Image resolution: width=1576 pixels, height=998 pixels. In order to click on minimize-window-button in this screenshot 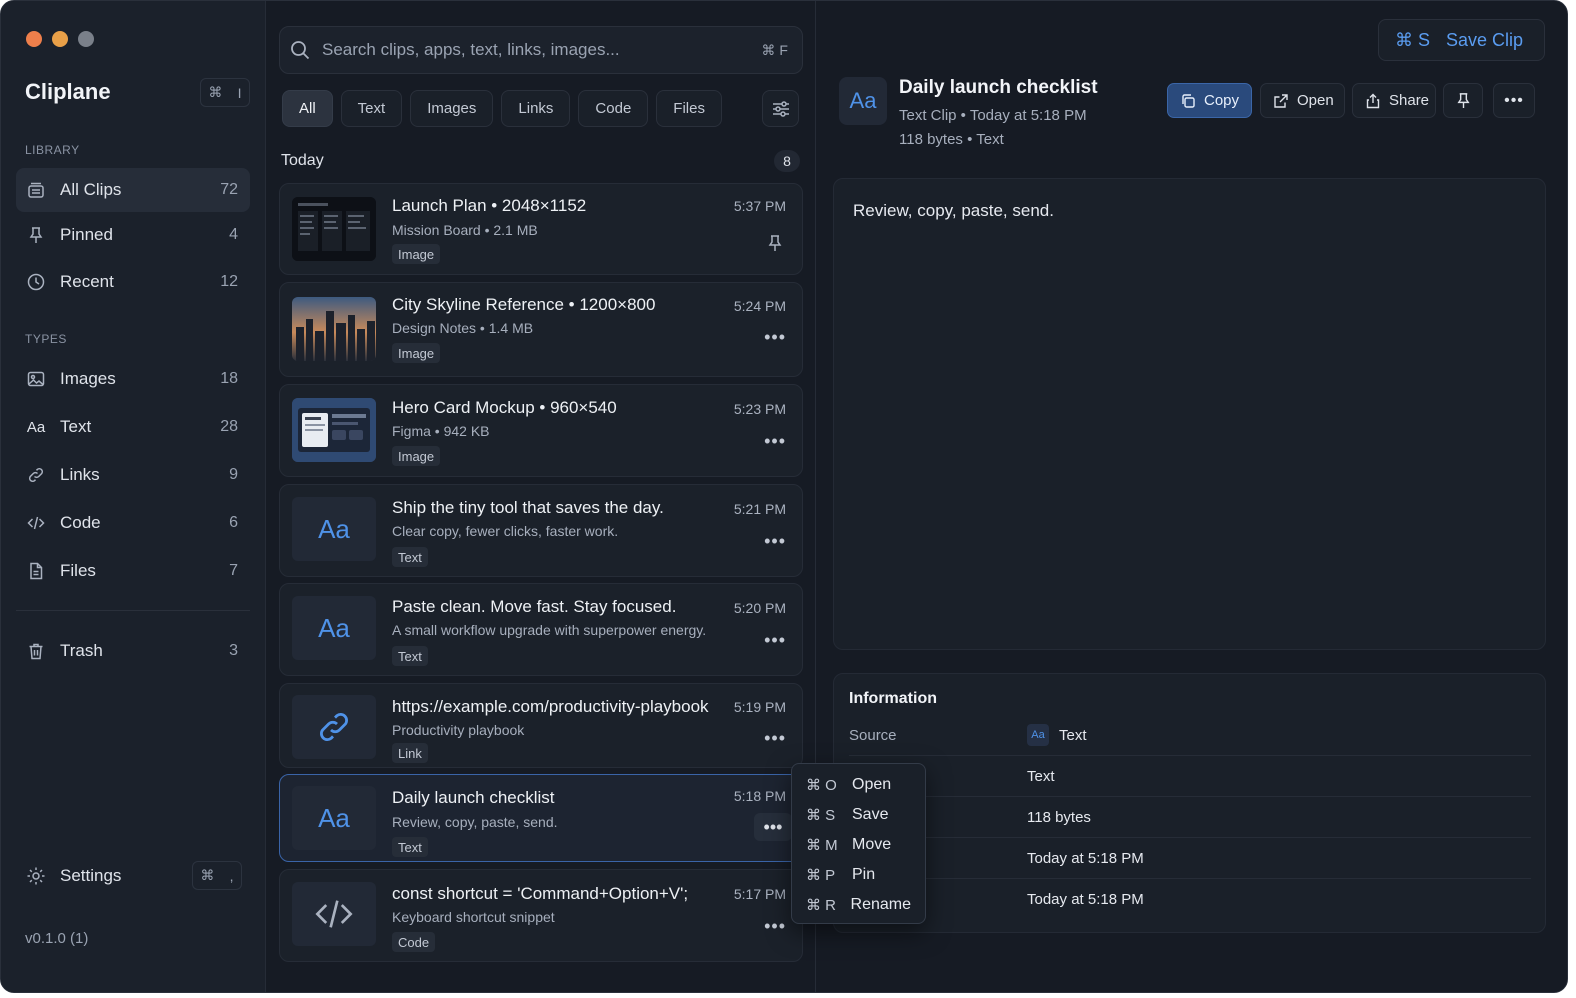, I will do `click(60, 39)`.